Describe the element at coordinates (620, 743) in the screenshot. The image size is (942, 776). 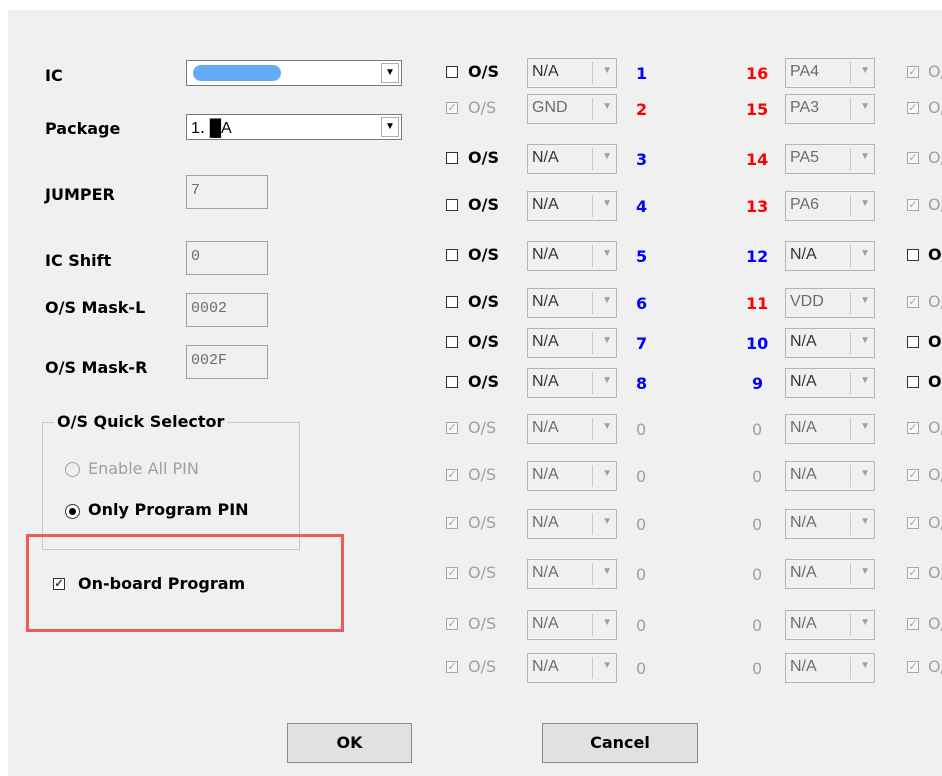
I see `cancel-button: Cancel` at that location.